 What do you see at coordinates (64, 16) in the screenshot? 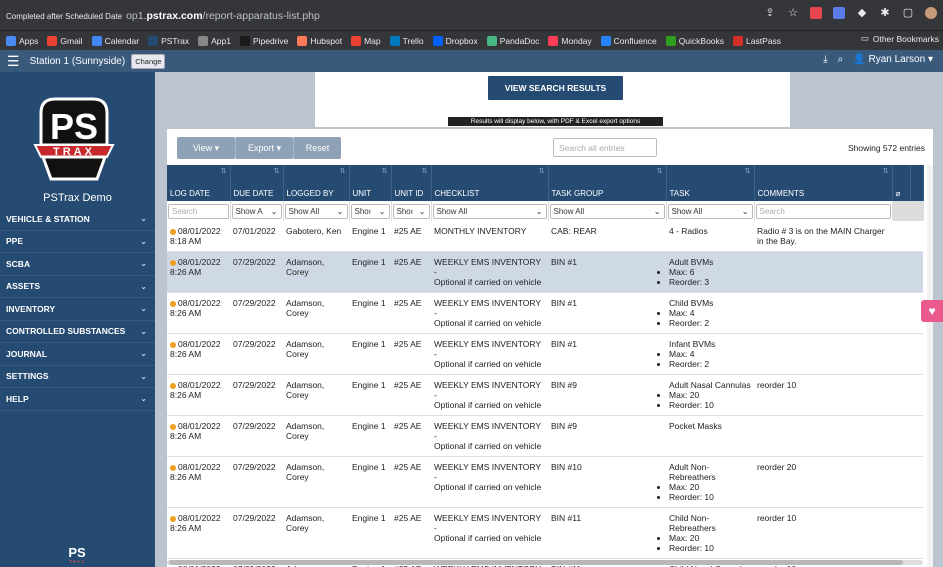
I see `tab-title: Completed after Scheduled Date` at bounding box center [64, 16].